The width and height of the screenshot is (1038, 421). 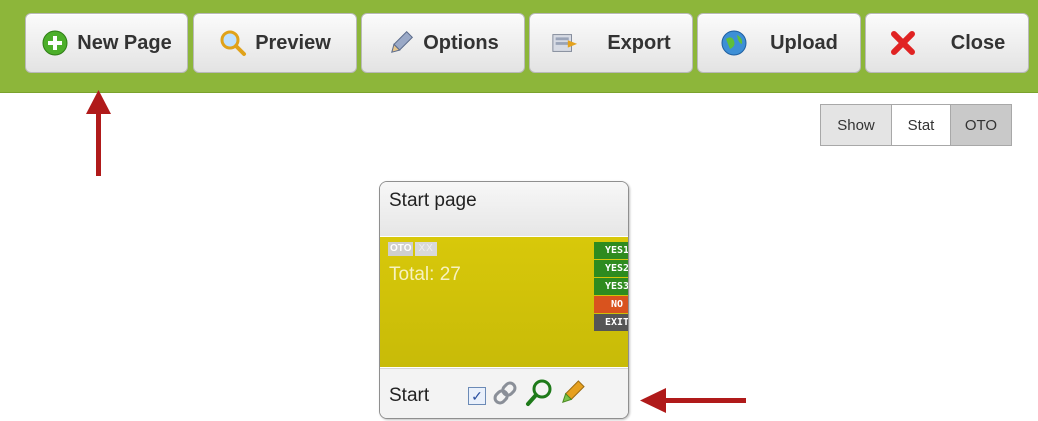 I want to click on card-footer-label: Start, so click(x=409, y=395).